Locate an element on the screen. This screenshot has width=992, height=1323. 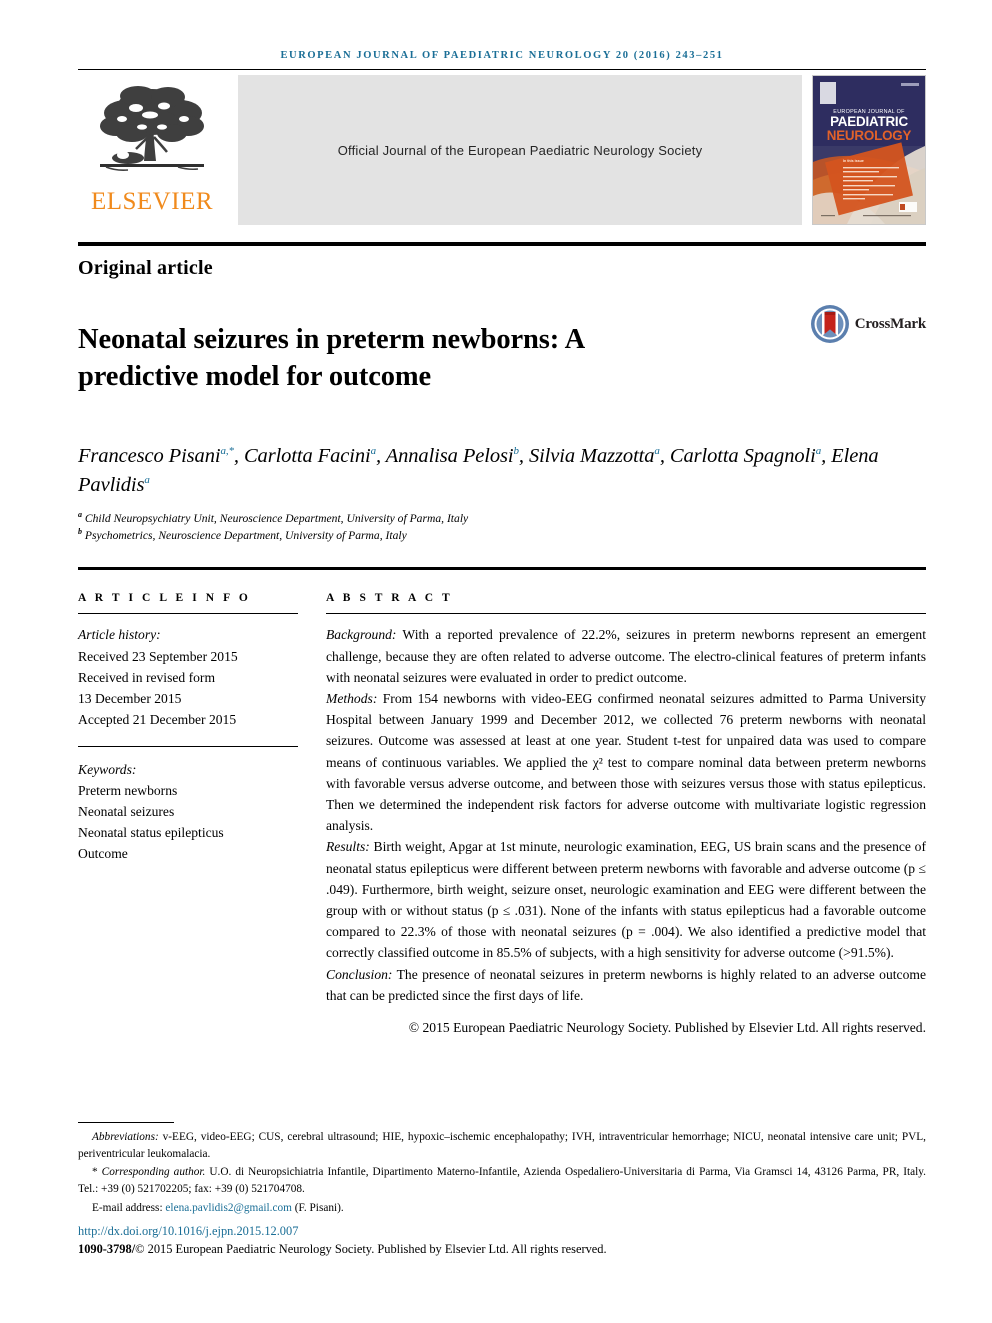
article-type-label: Original article is located at coordinates (145, 268).